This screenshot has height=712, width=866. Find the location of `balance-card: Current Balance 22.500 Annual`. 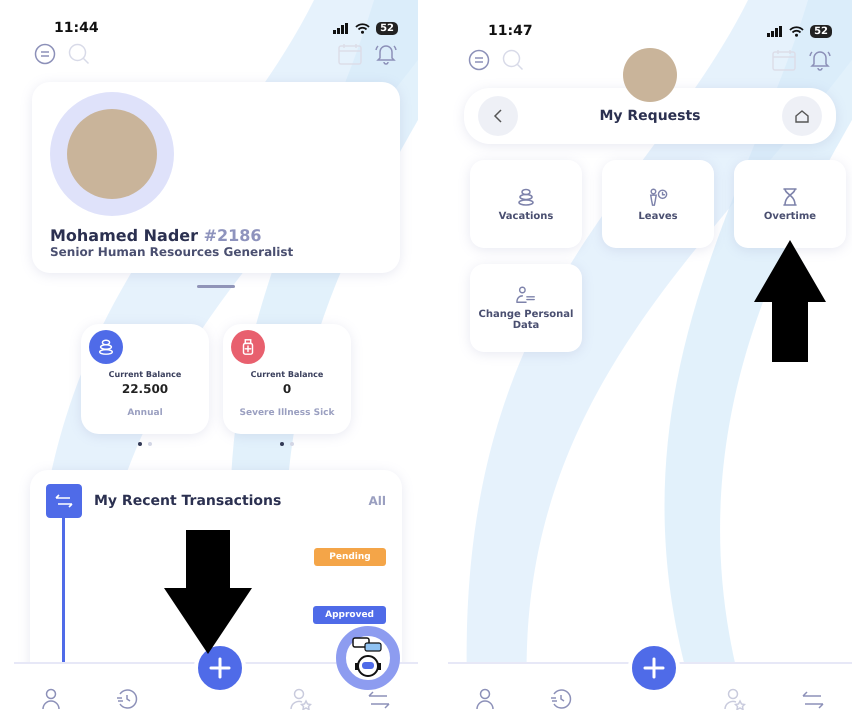

balance-card: Current Balance 22.500 Annual is located at coordinates (145, 379).